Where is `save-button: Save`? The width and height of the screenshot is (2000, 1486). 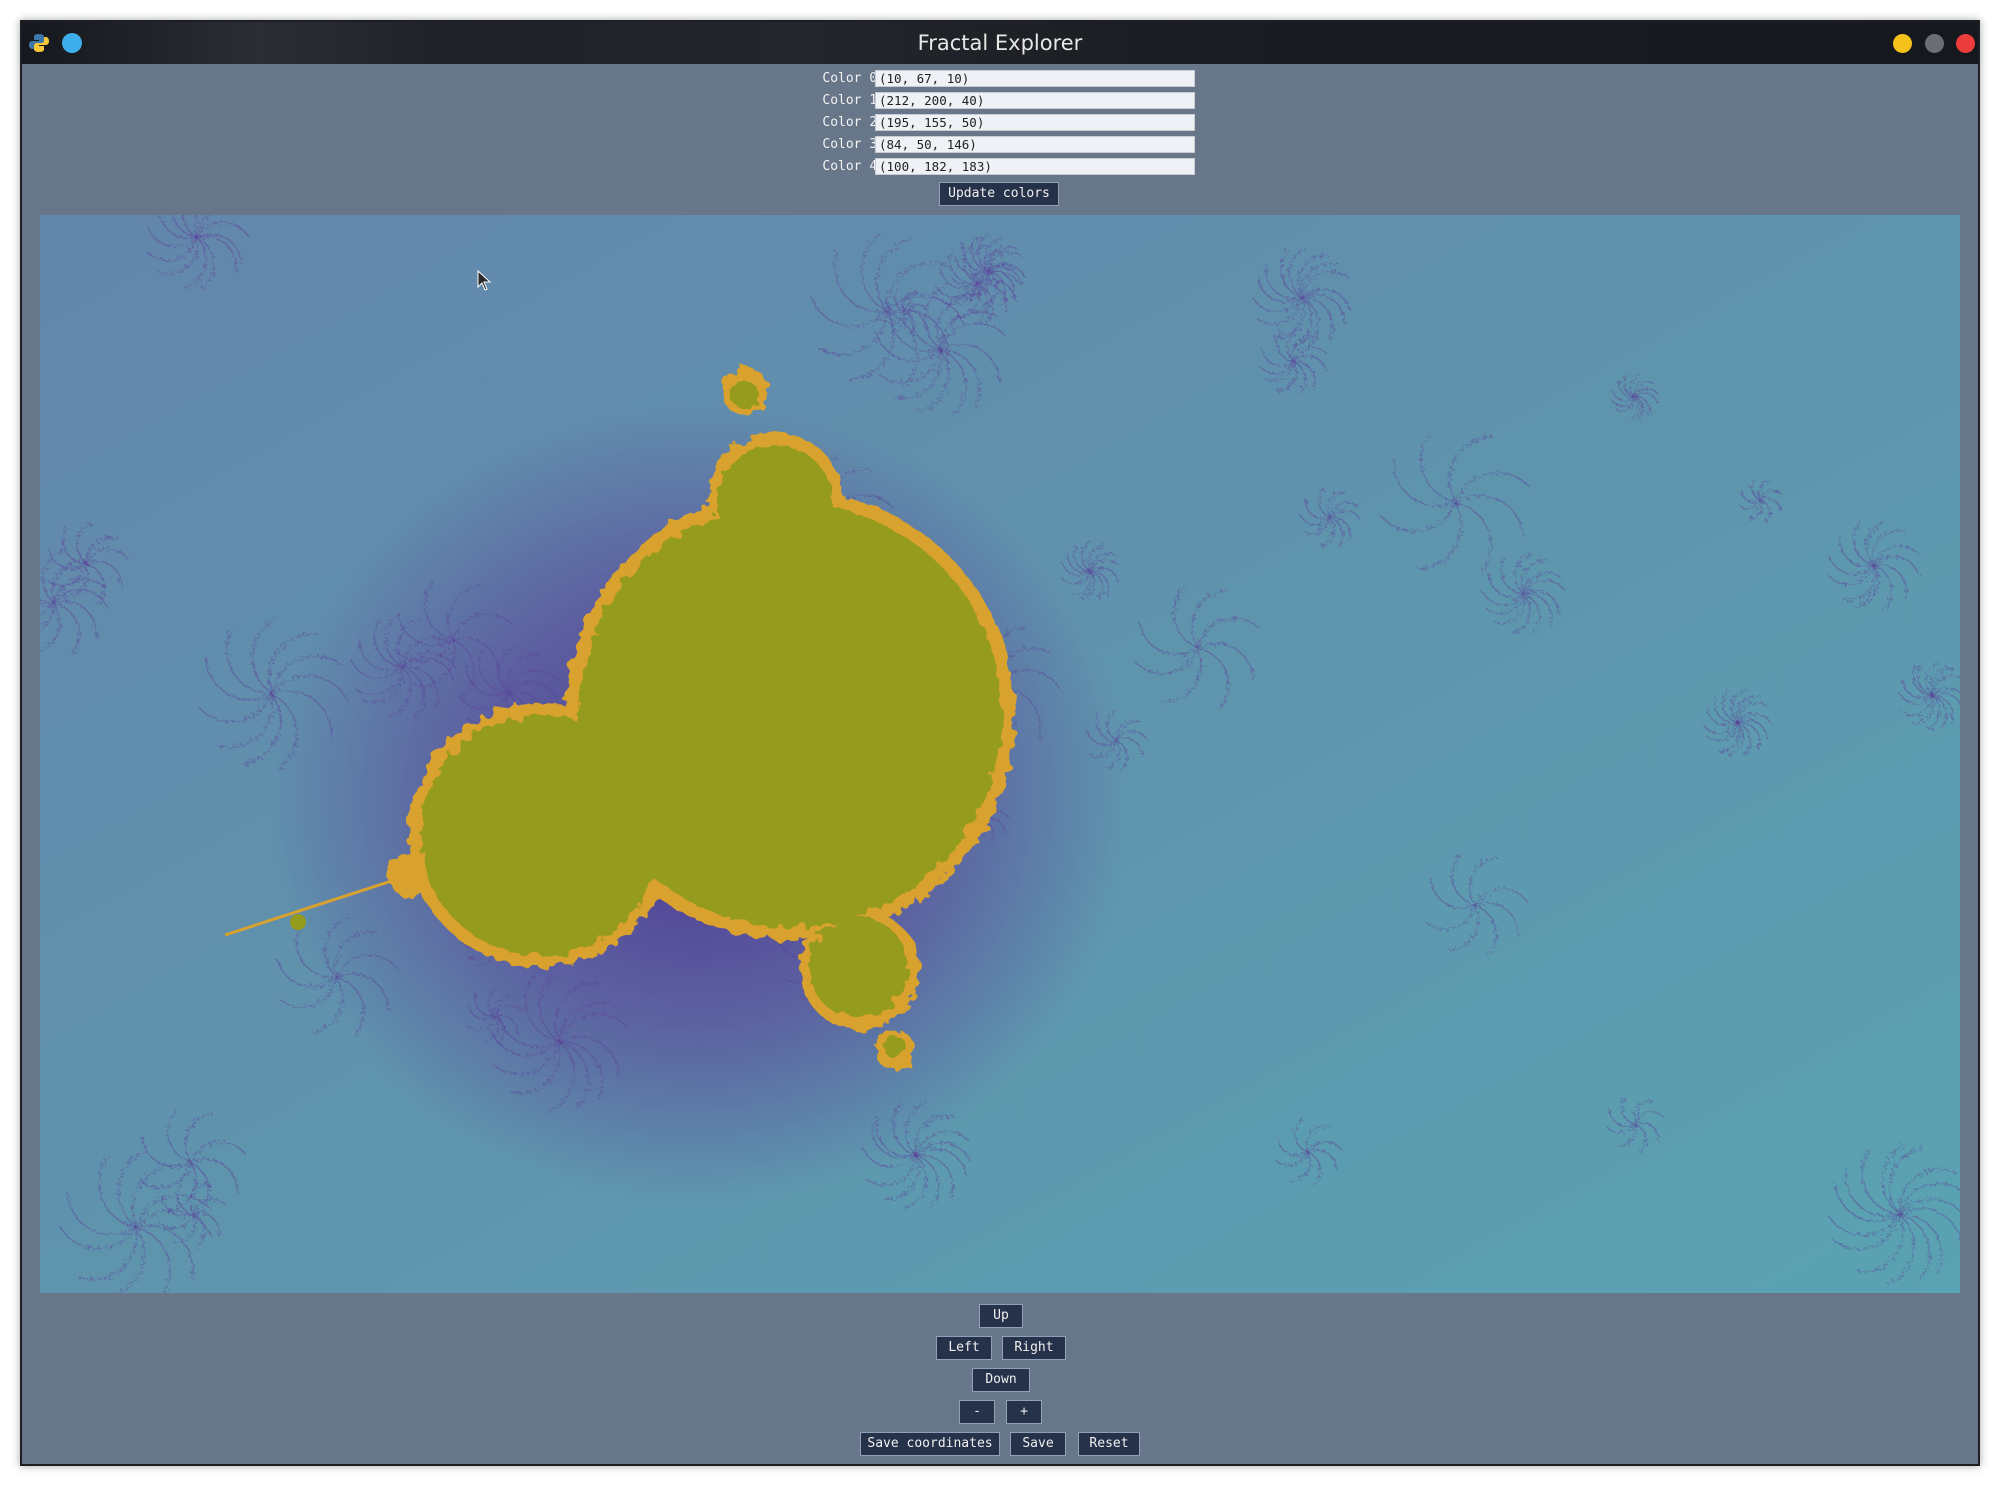 save-button: Save is located at coordinates (1038, 1444).